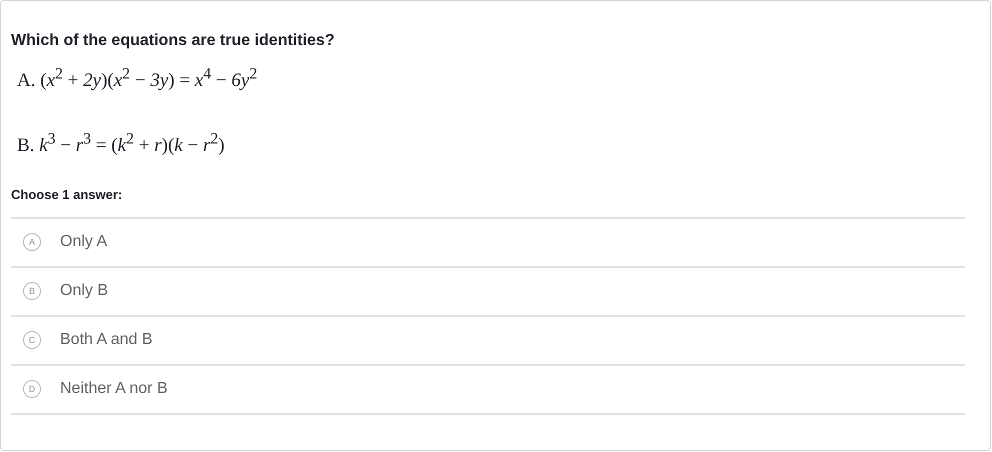 Image resolution: width=992 pixels, height=452 pixels. I want to click on equation-text: B. k$^{3}$ − r$^{3}$ = (k$^{2}$ + r)(k − r$^{2}$), so click(121, 143).